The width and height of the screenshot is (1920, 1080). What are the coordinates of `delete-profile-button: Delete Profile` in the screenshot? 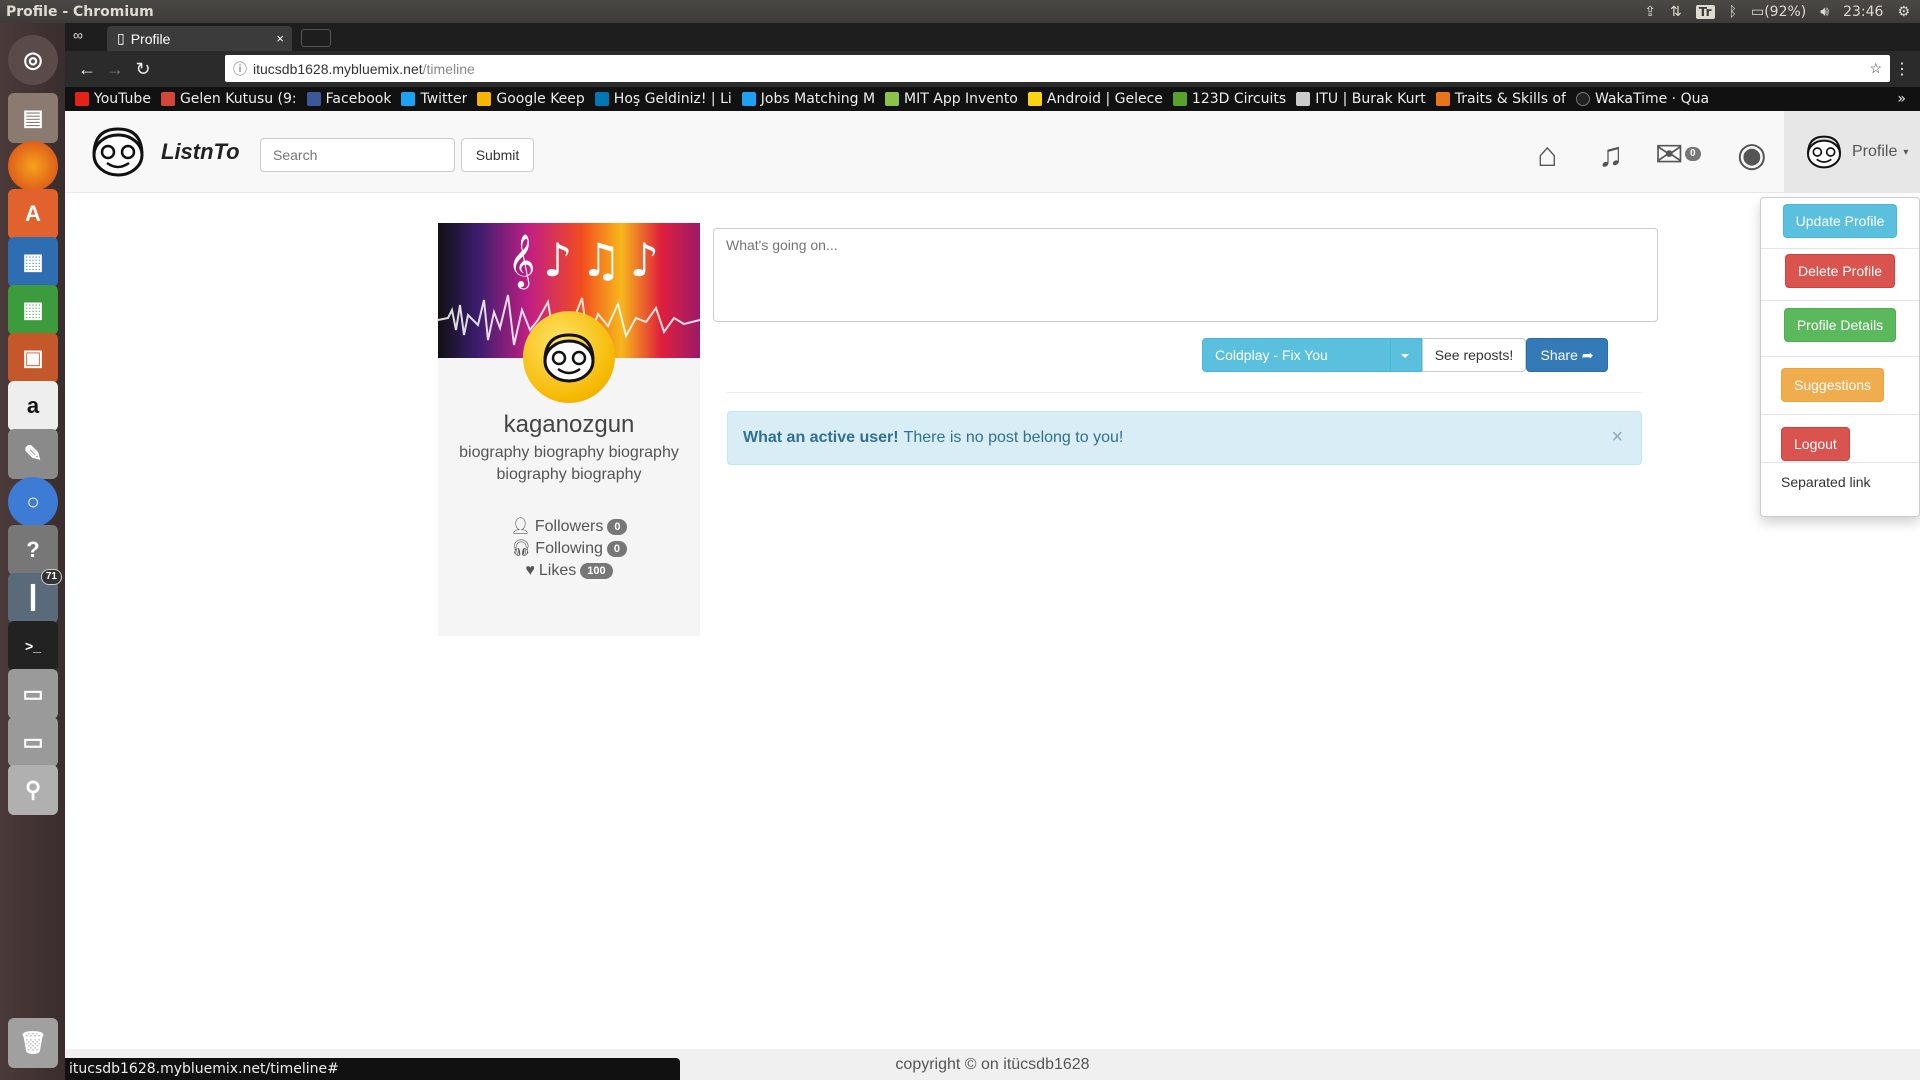 It's located at (1840, 271).